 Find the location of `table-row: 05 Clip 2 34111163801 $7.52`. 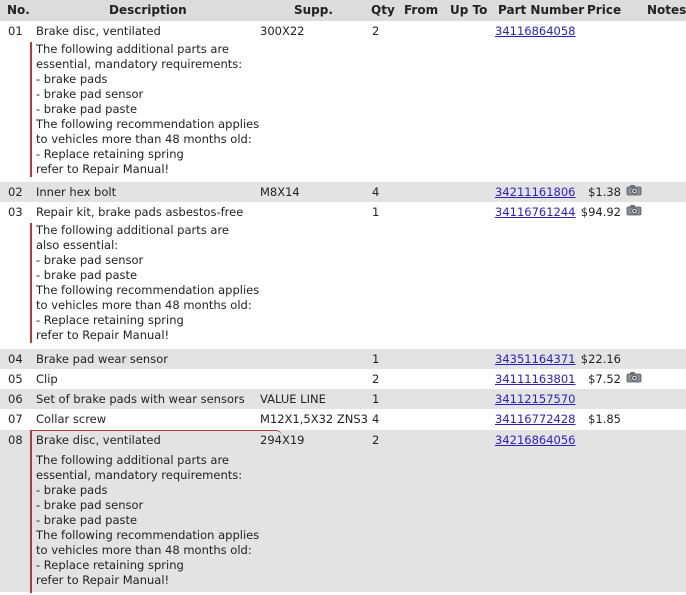

table-row: 05 Clip 2 34111163801 $7.52 is located at coordinates (343, 379).